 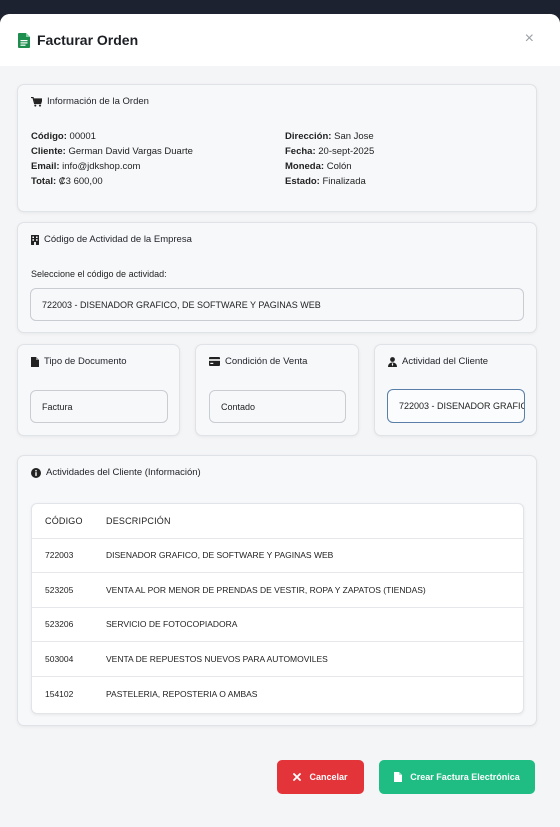 What do you see at coordinates (392, 361) in the screenshot?
I see `user-tie-icon` at bounding box center [392, 361].